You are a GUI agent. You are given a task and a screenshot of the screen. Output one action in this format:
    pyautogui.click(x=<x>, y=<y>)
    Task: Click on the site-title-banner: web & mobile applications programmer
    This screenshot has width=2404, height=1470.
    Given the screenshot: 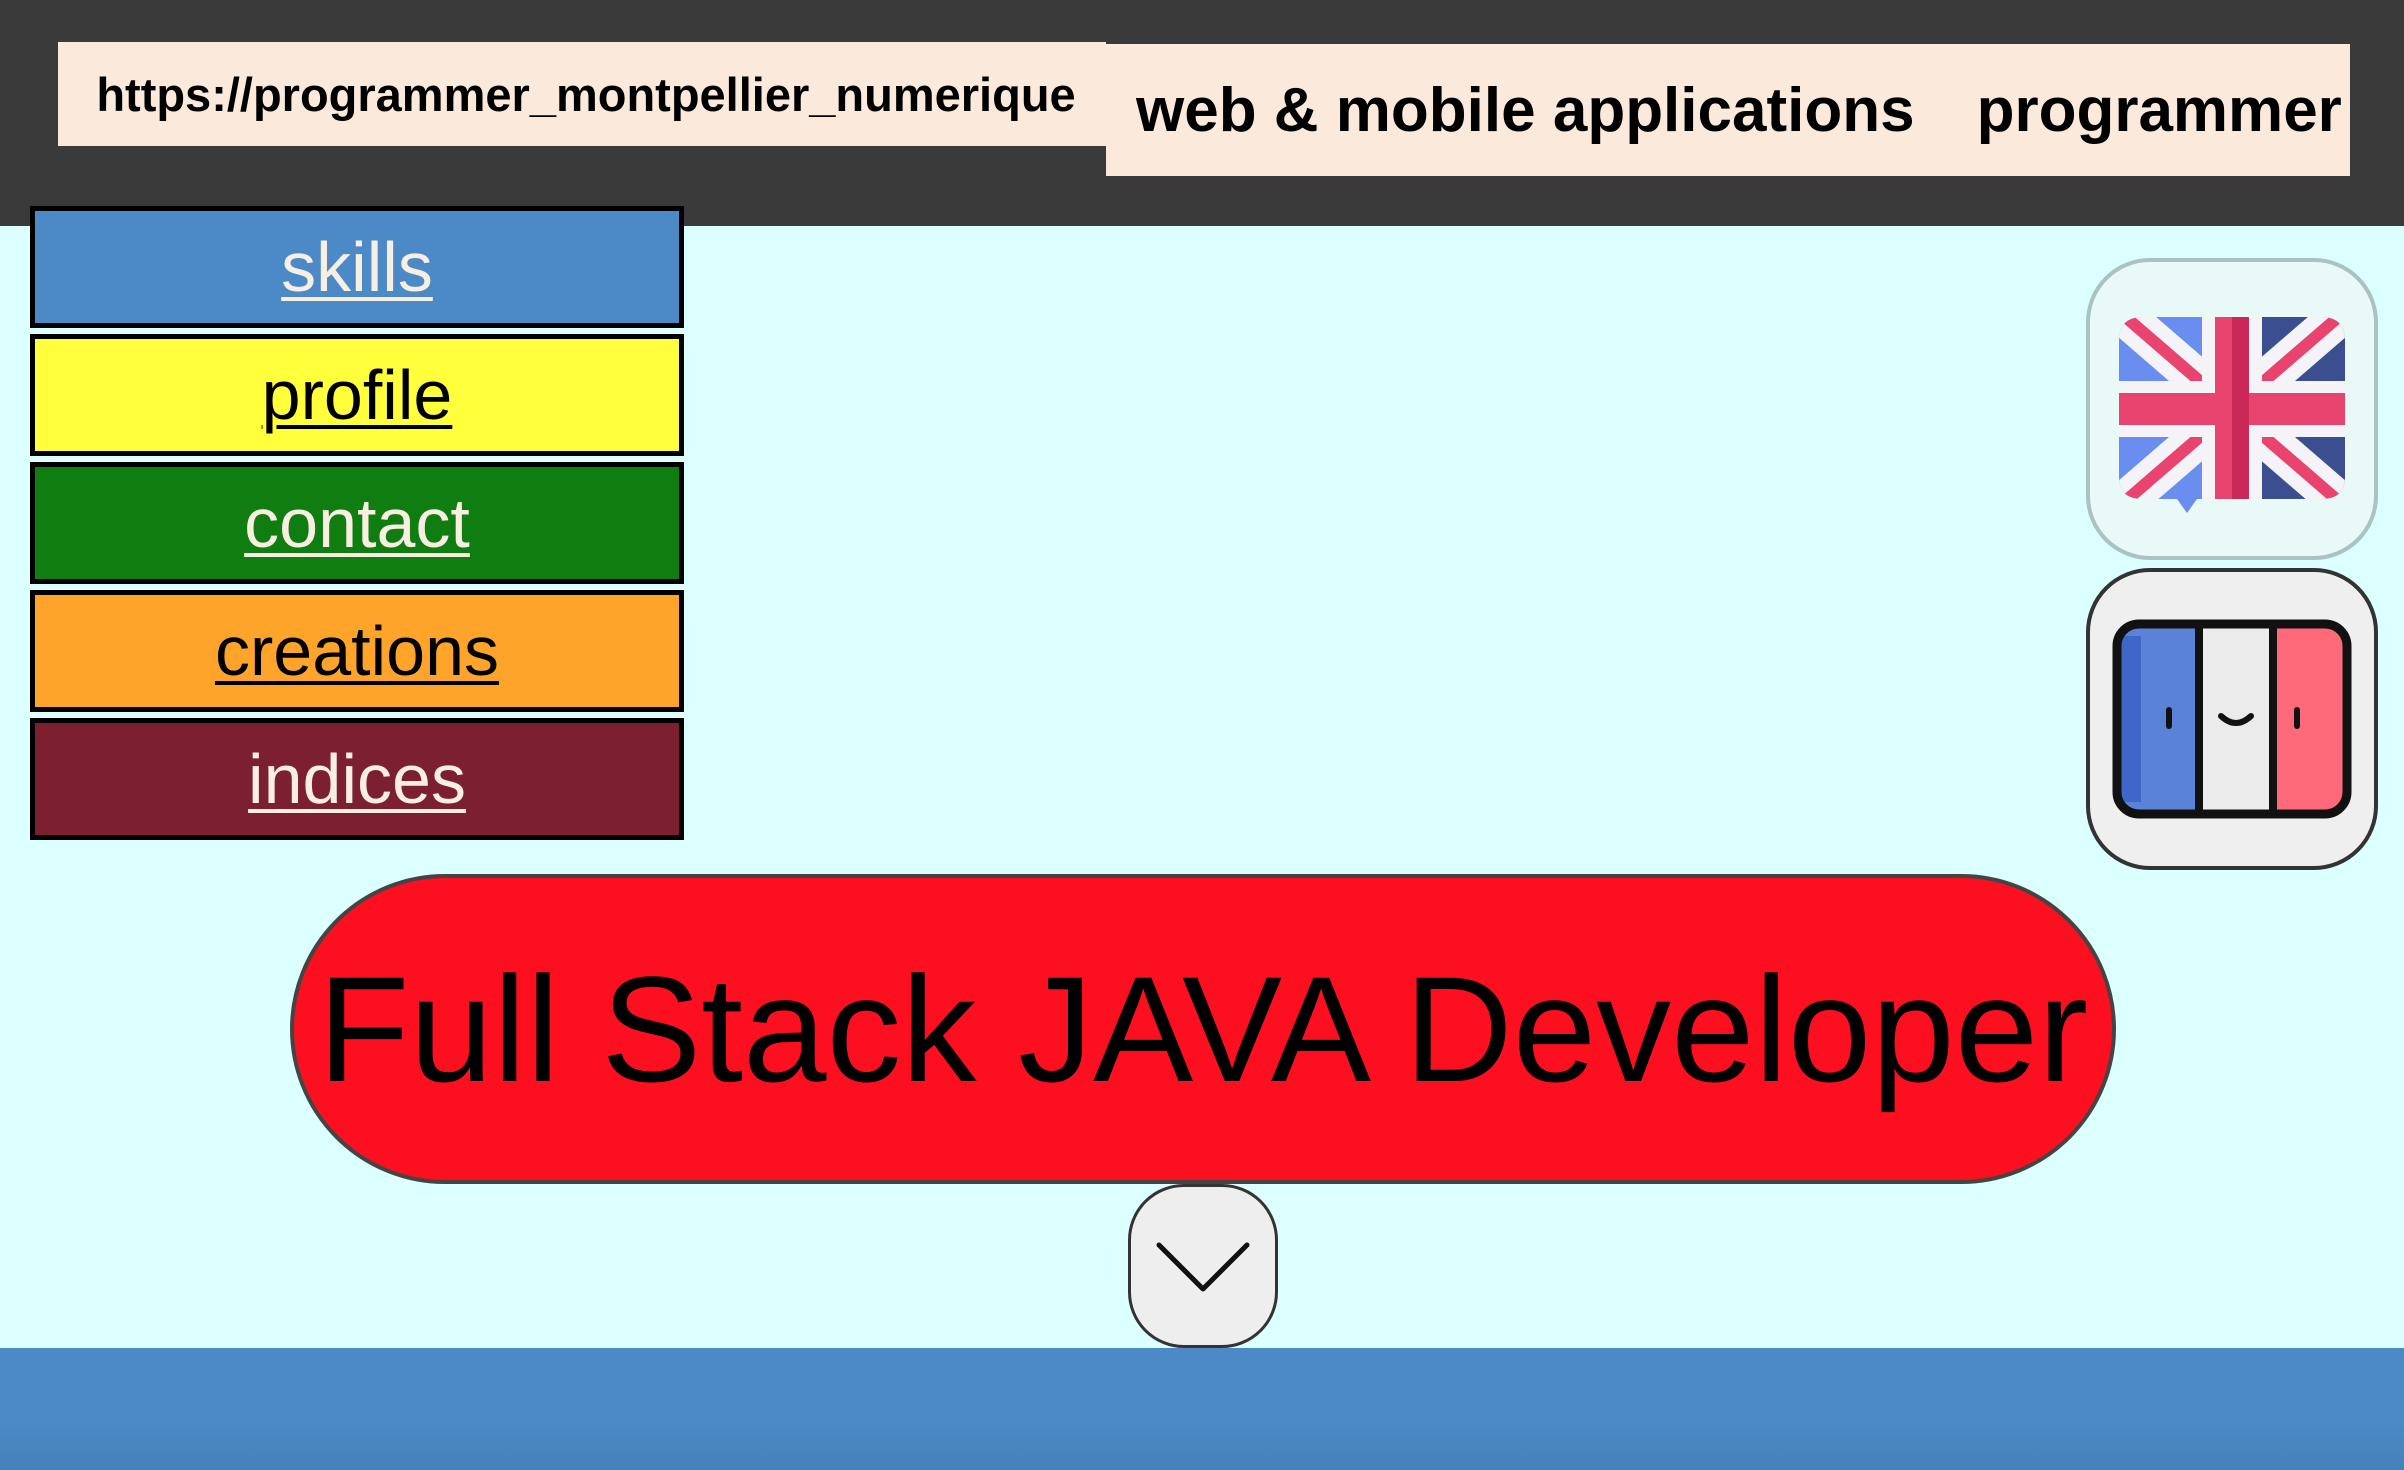 What is the action you would take?
    pyautogui.click(x=1728, y=110)
    